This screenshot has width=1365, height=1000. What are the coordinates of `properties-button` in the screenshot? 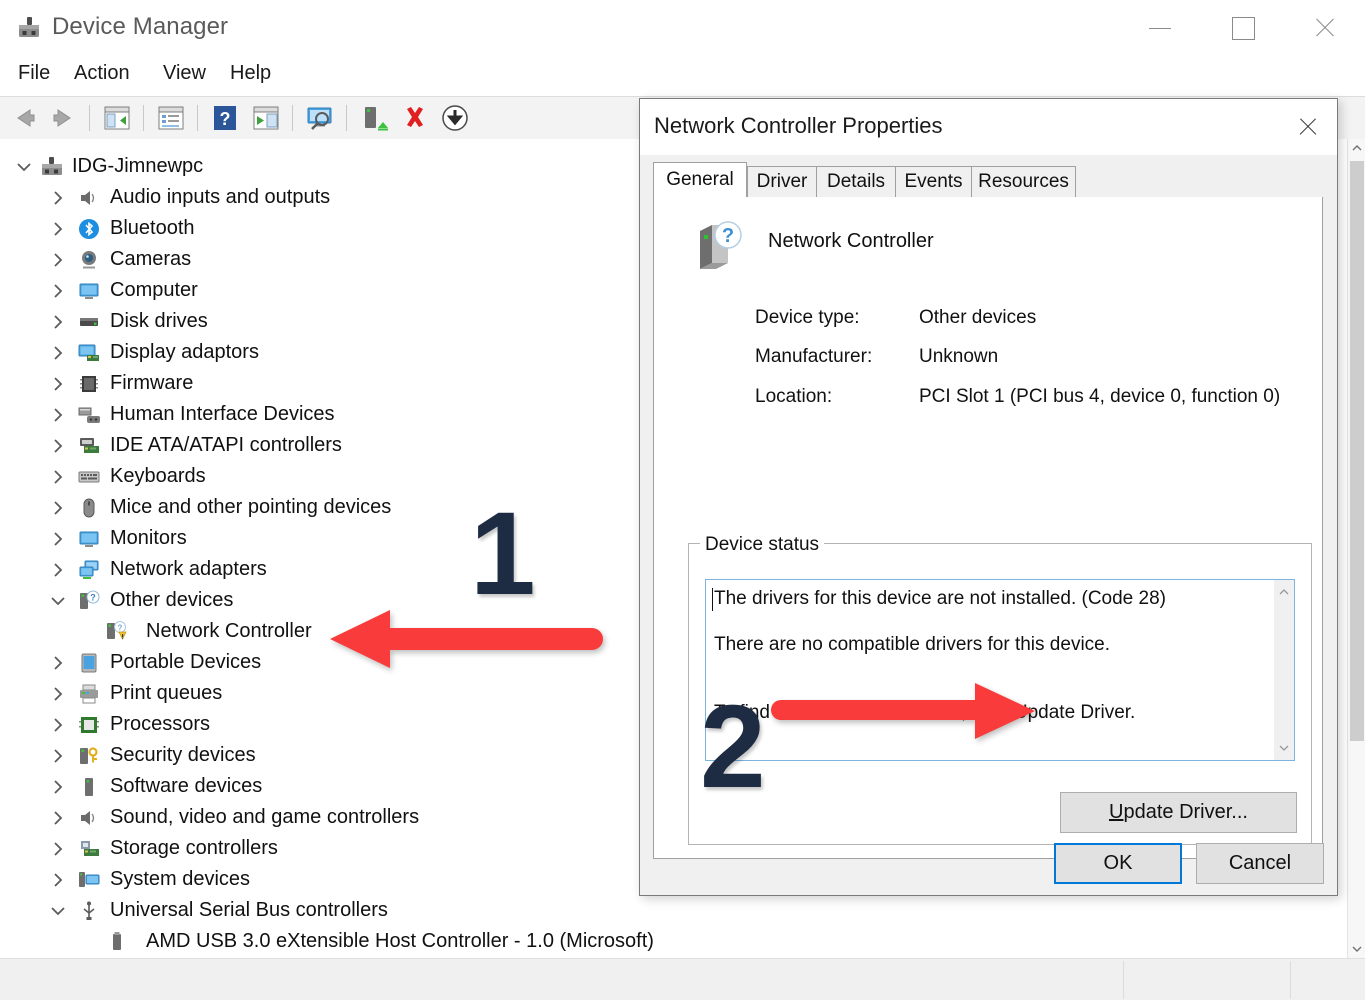 It's located at (171, 118).